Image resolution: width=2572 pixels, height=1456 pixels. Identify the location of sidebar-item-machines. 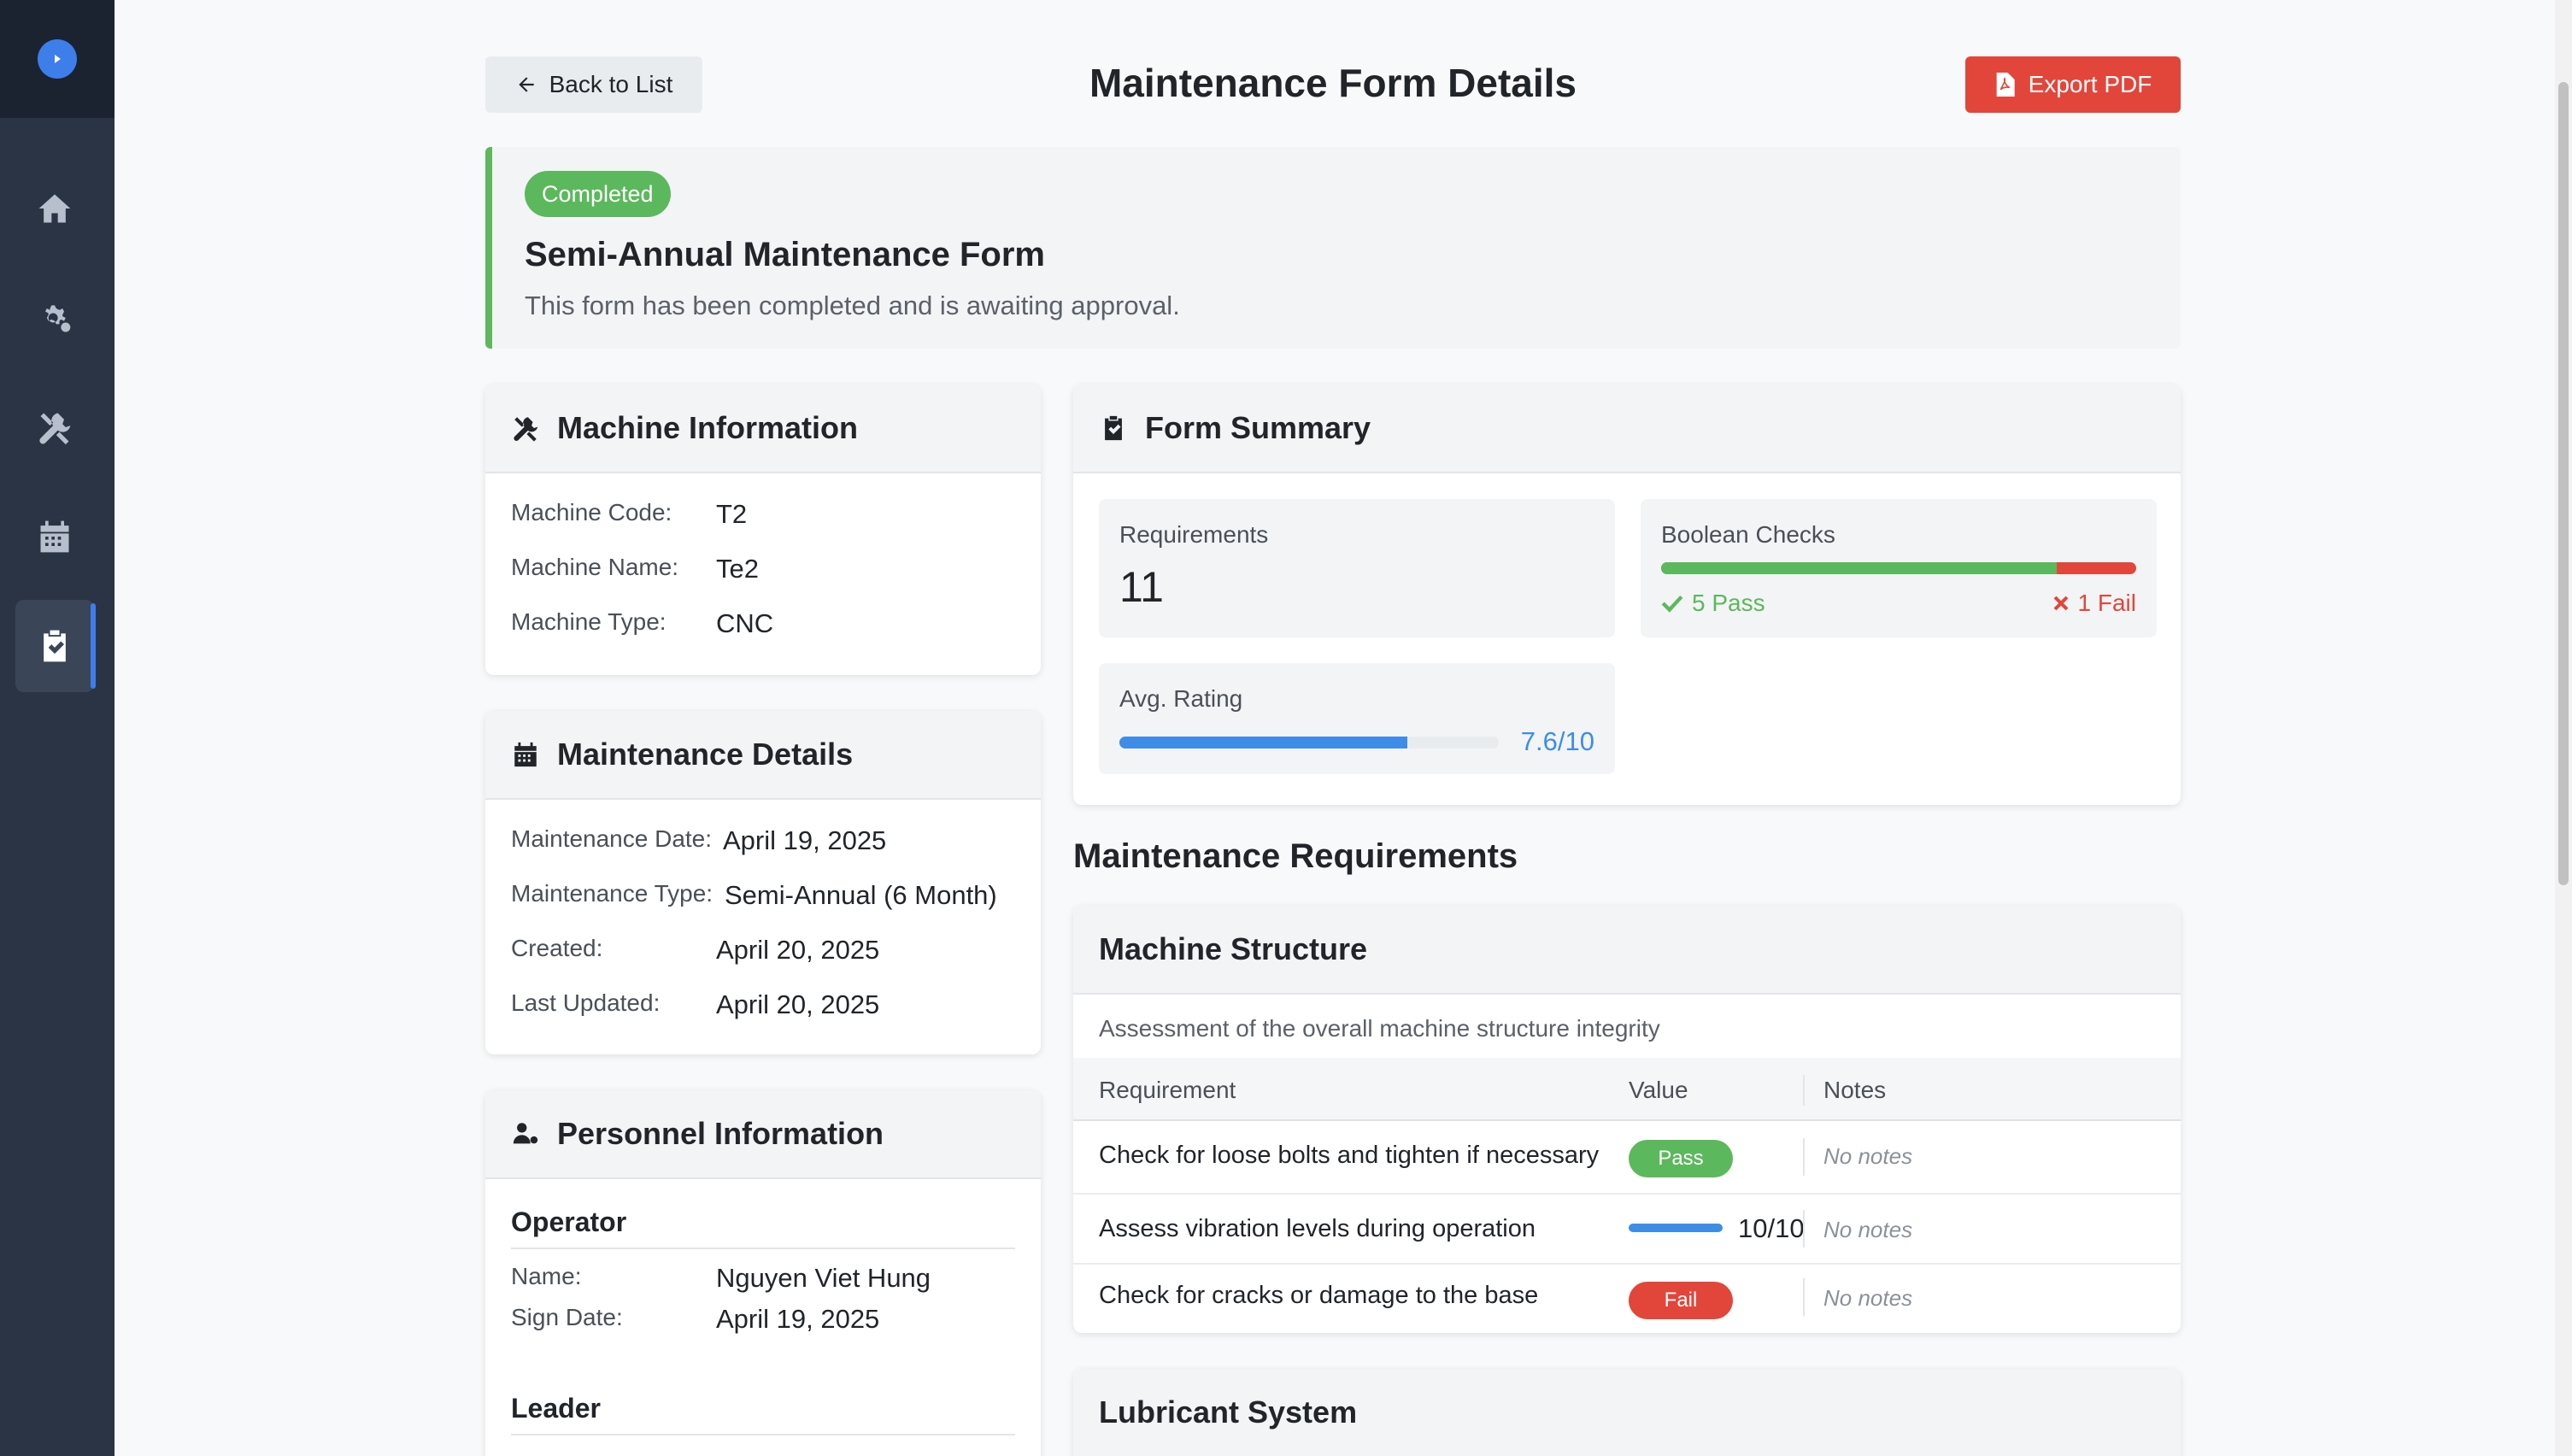
(54, 318).